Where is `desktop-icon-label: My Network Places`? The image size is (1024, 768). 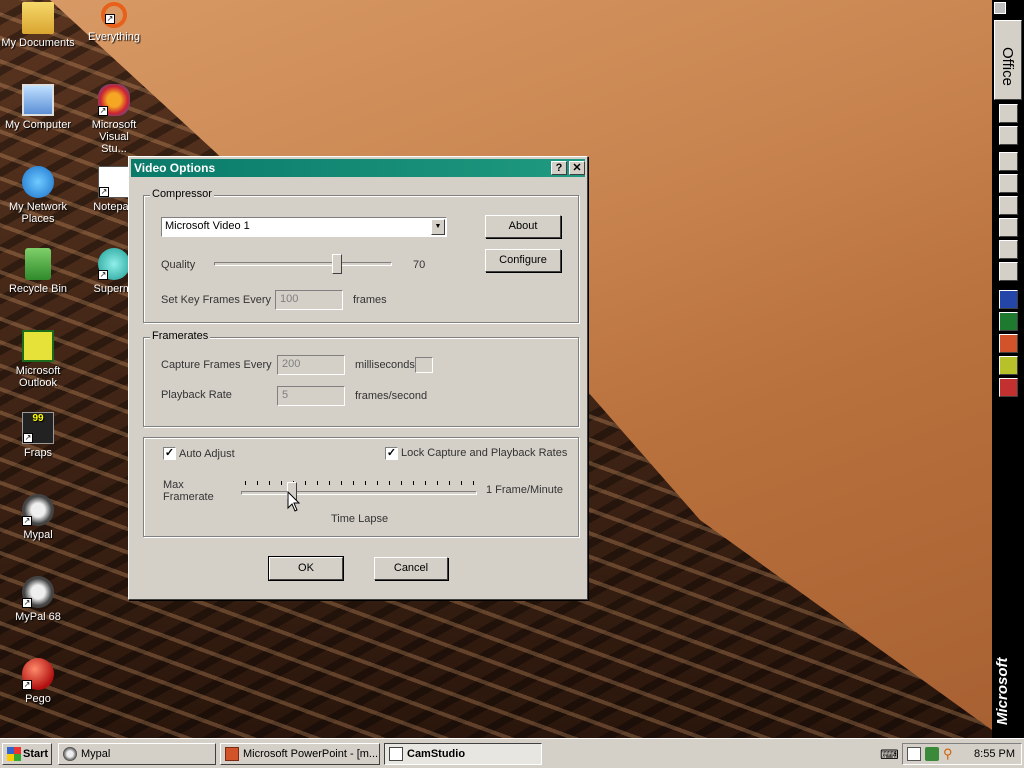
desktop-icon-label: My Network Places is located at coordinates (38, 213).